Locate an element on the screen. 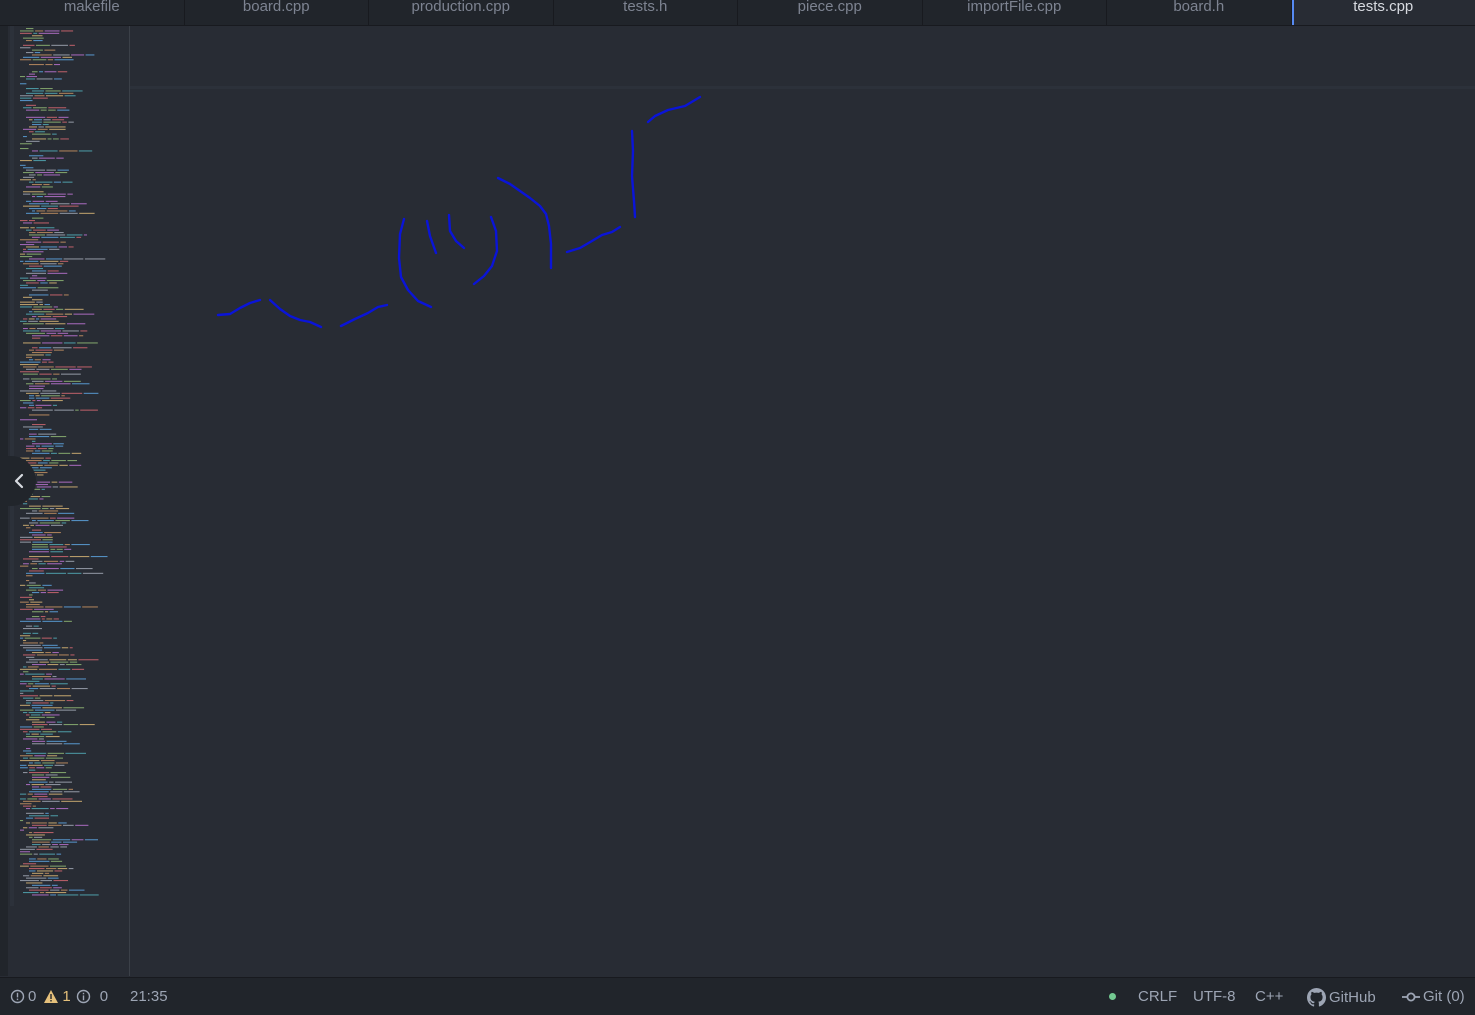  warning-icon is located at coordinates (51, 996).